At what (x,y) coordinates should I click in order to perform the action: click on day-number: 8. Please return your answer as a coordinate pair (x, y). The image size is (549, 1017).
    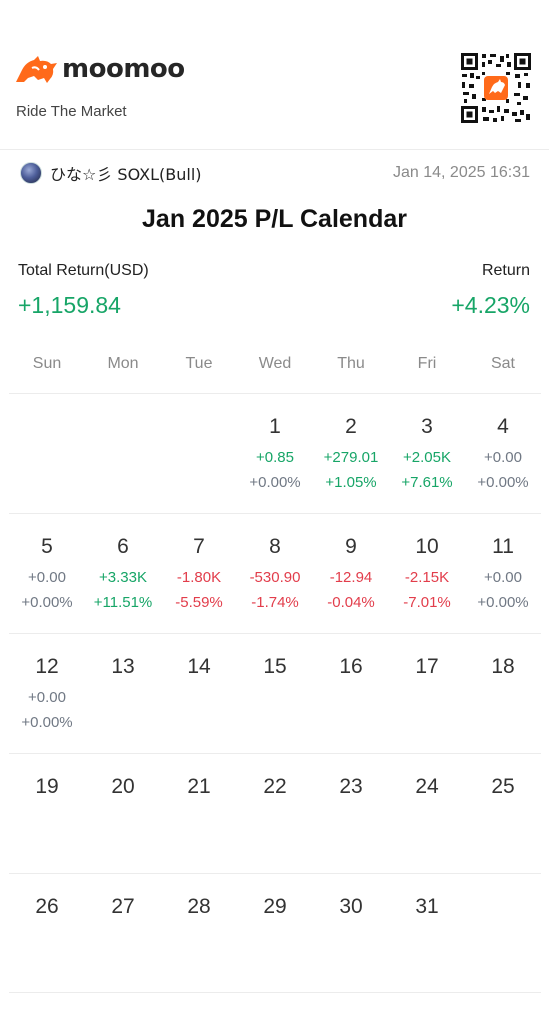
    Looking at the image, I should click on (275, 546).